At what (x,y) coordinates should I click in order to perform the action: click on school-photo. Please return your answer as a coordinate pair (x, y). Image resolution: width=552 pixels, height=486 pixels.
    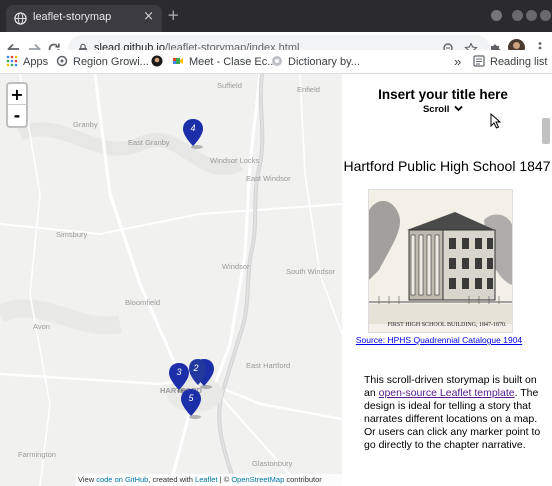
    Looking at the image, I should click on (440, 261).